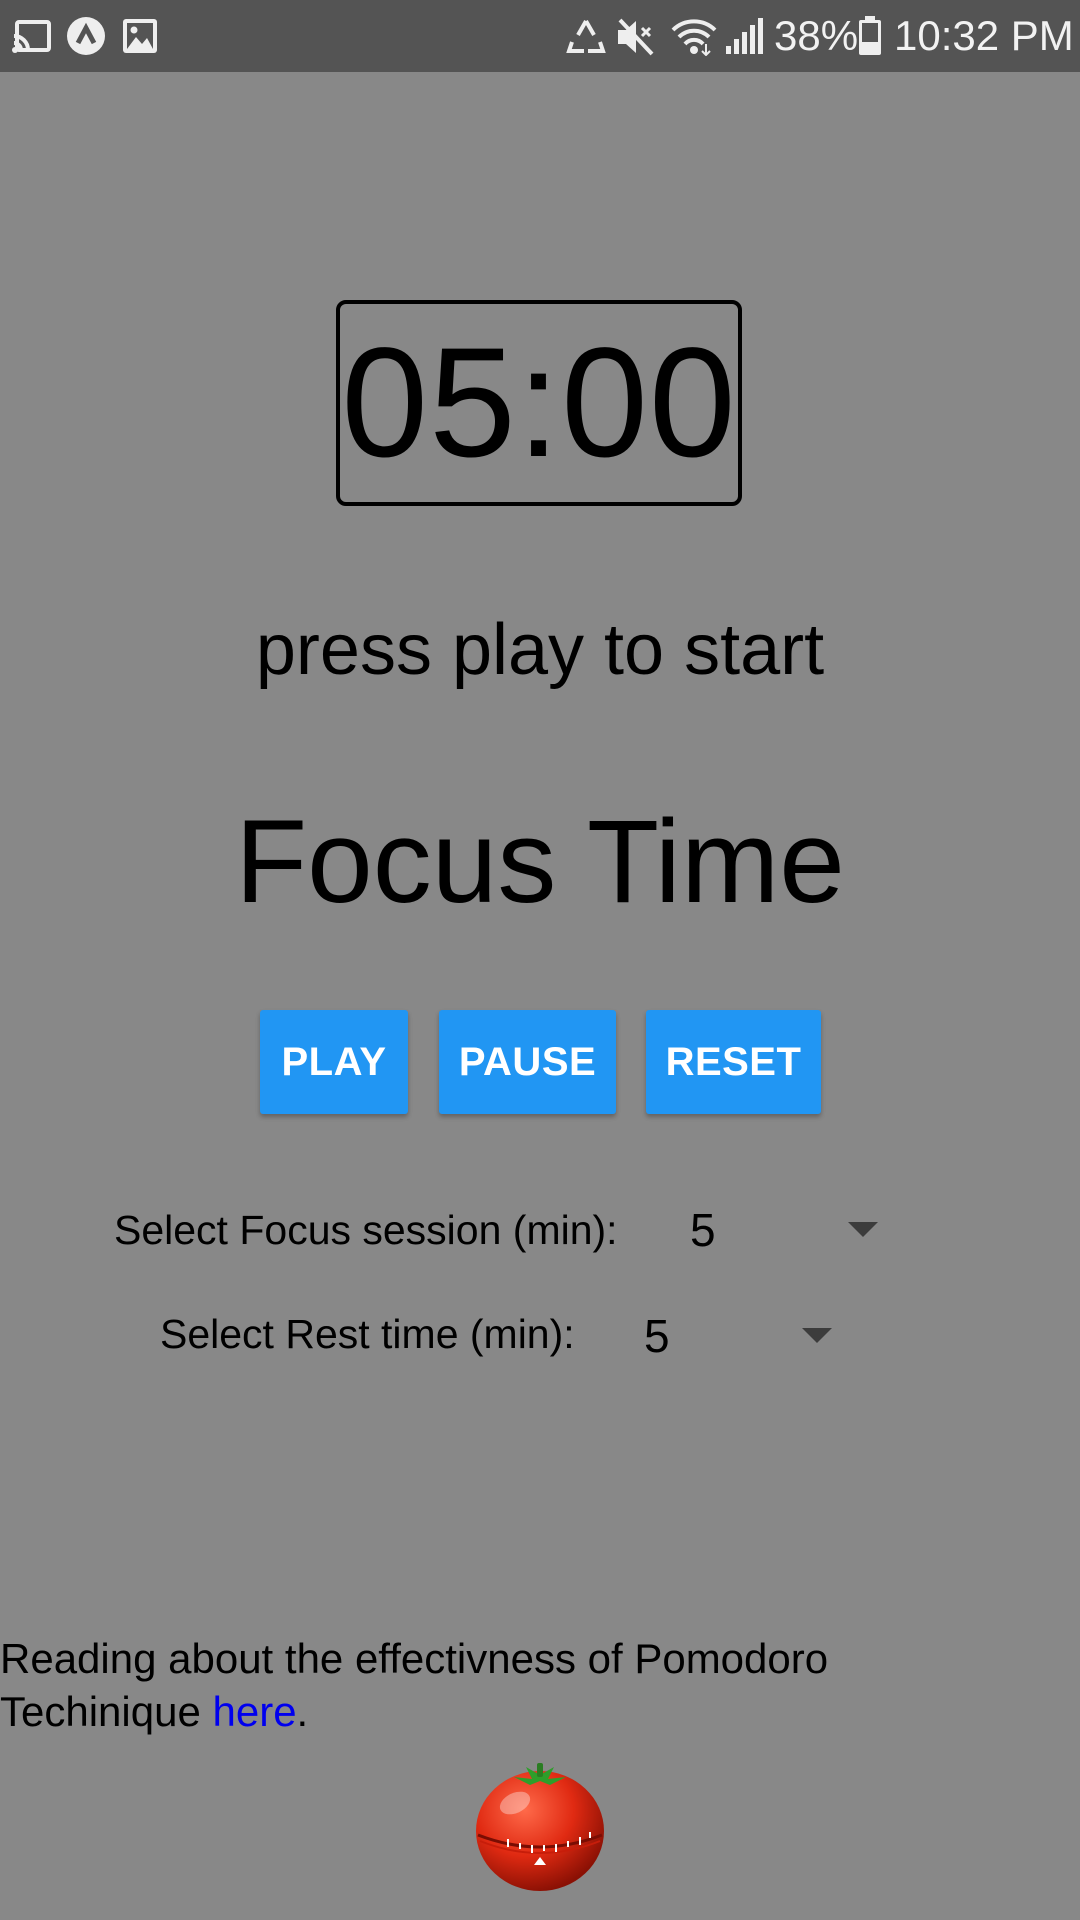  I want to click on signal-icon, so click(744, 36).